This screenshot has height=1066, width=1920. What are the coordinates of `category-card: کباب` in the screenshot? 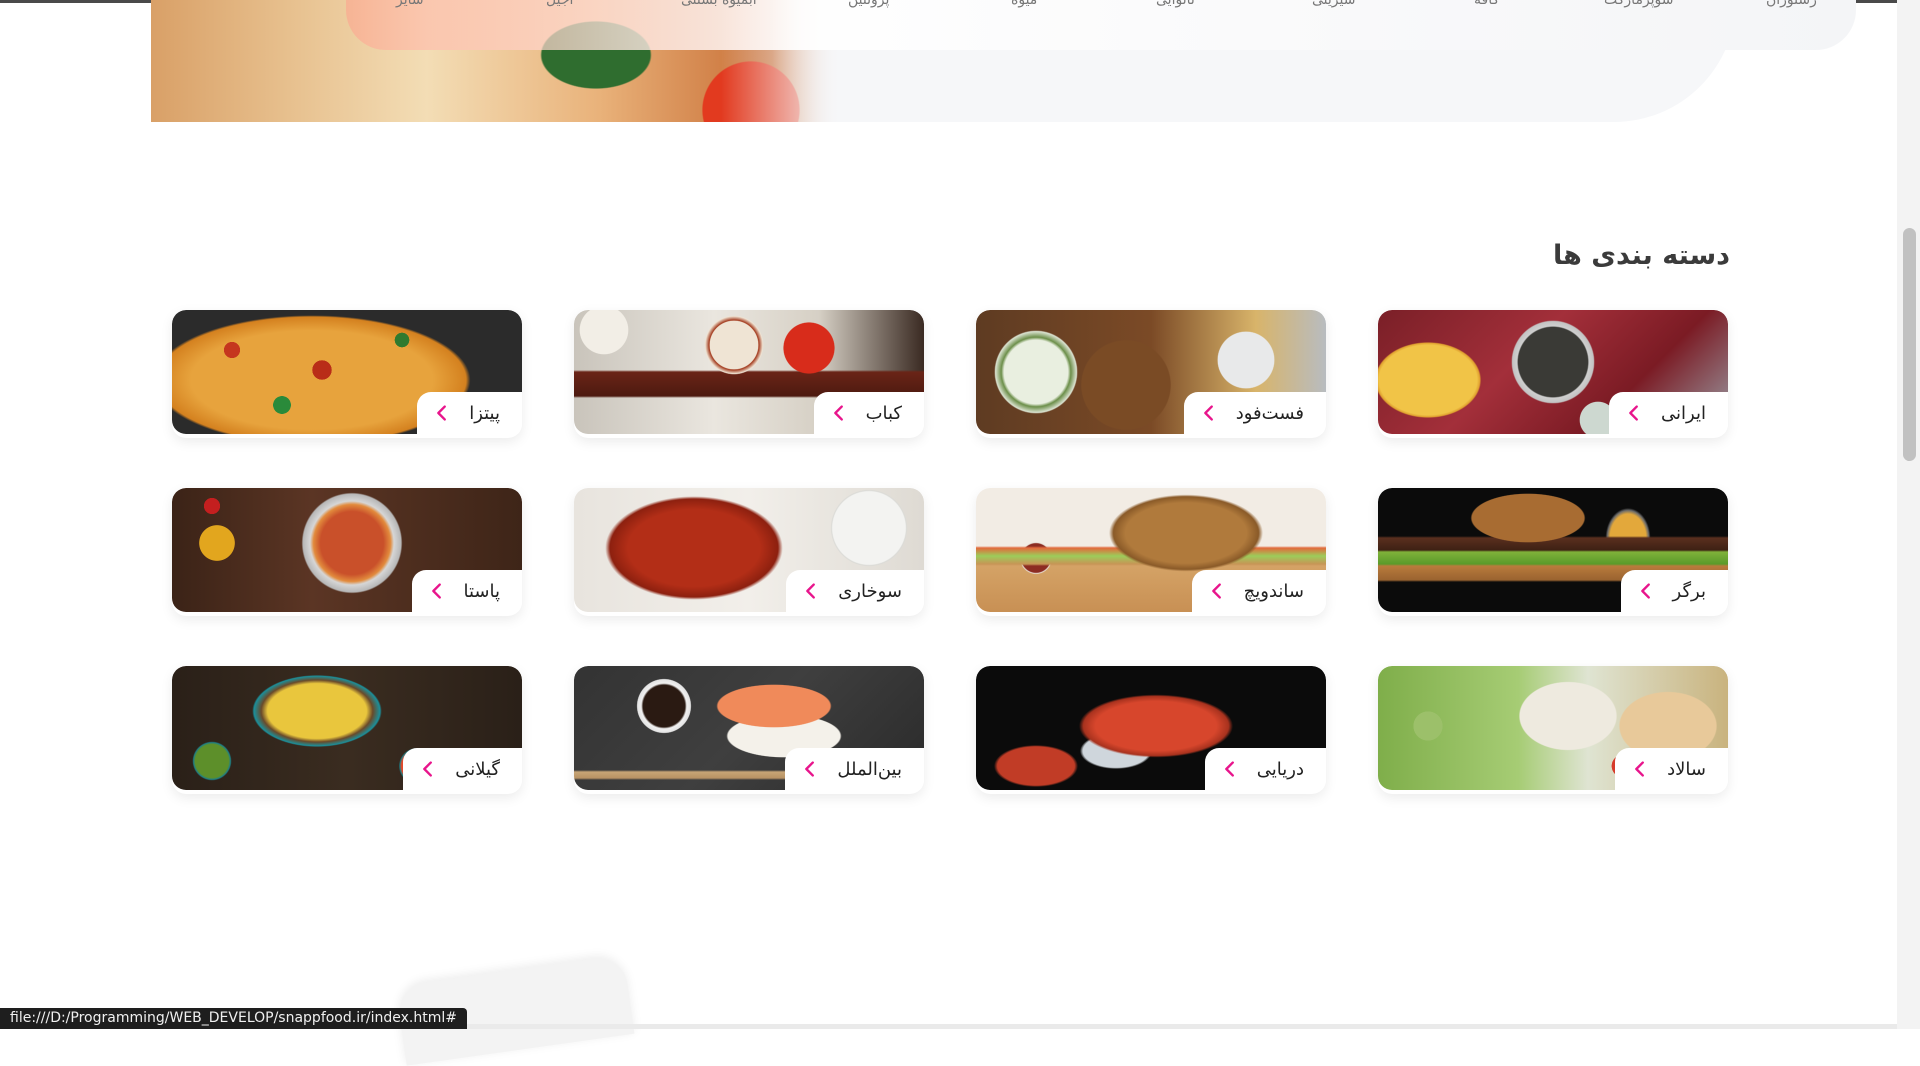 It's located at (749, 374).